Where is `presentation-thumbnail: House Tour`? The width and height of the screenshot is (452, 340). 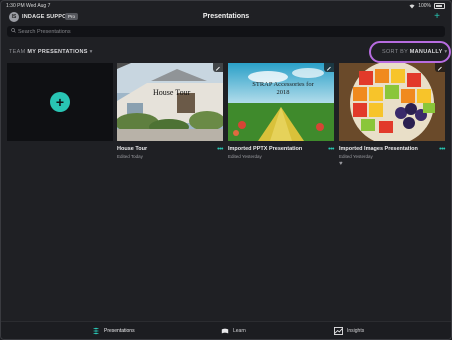 presentation-thumbnail: House Tour is located at coordinates (170, 102).